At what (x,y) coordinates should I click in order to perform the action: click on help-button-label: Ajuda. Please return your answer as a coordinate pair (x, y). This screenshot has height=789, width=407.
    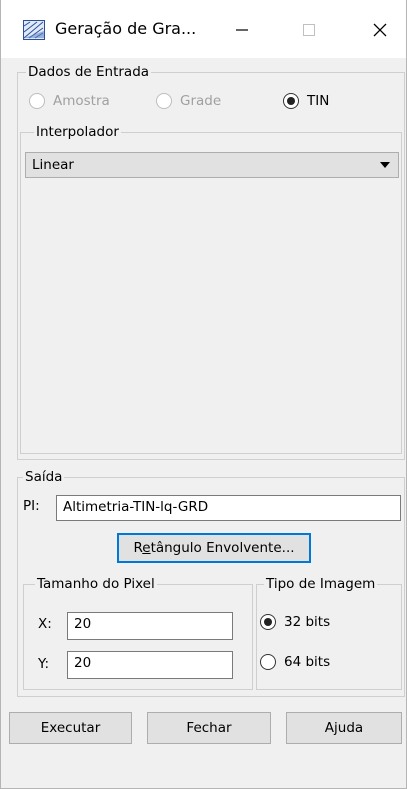
    Looking at the image, I should click on (344, 728).